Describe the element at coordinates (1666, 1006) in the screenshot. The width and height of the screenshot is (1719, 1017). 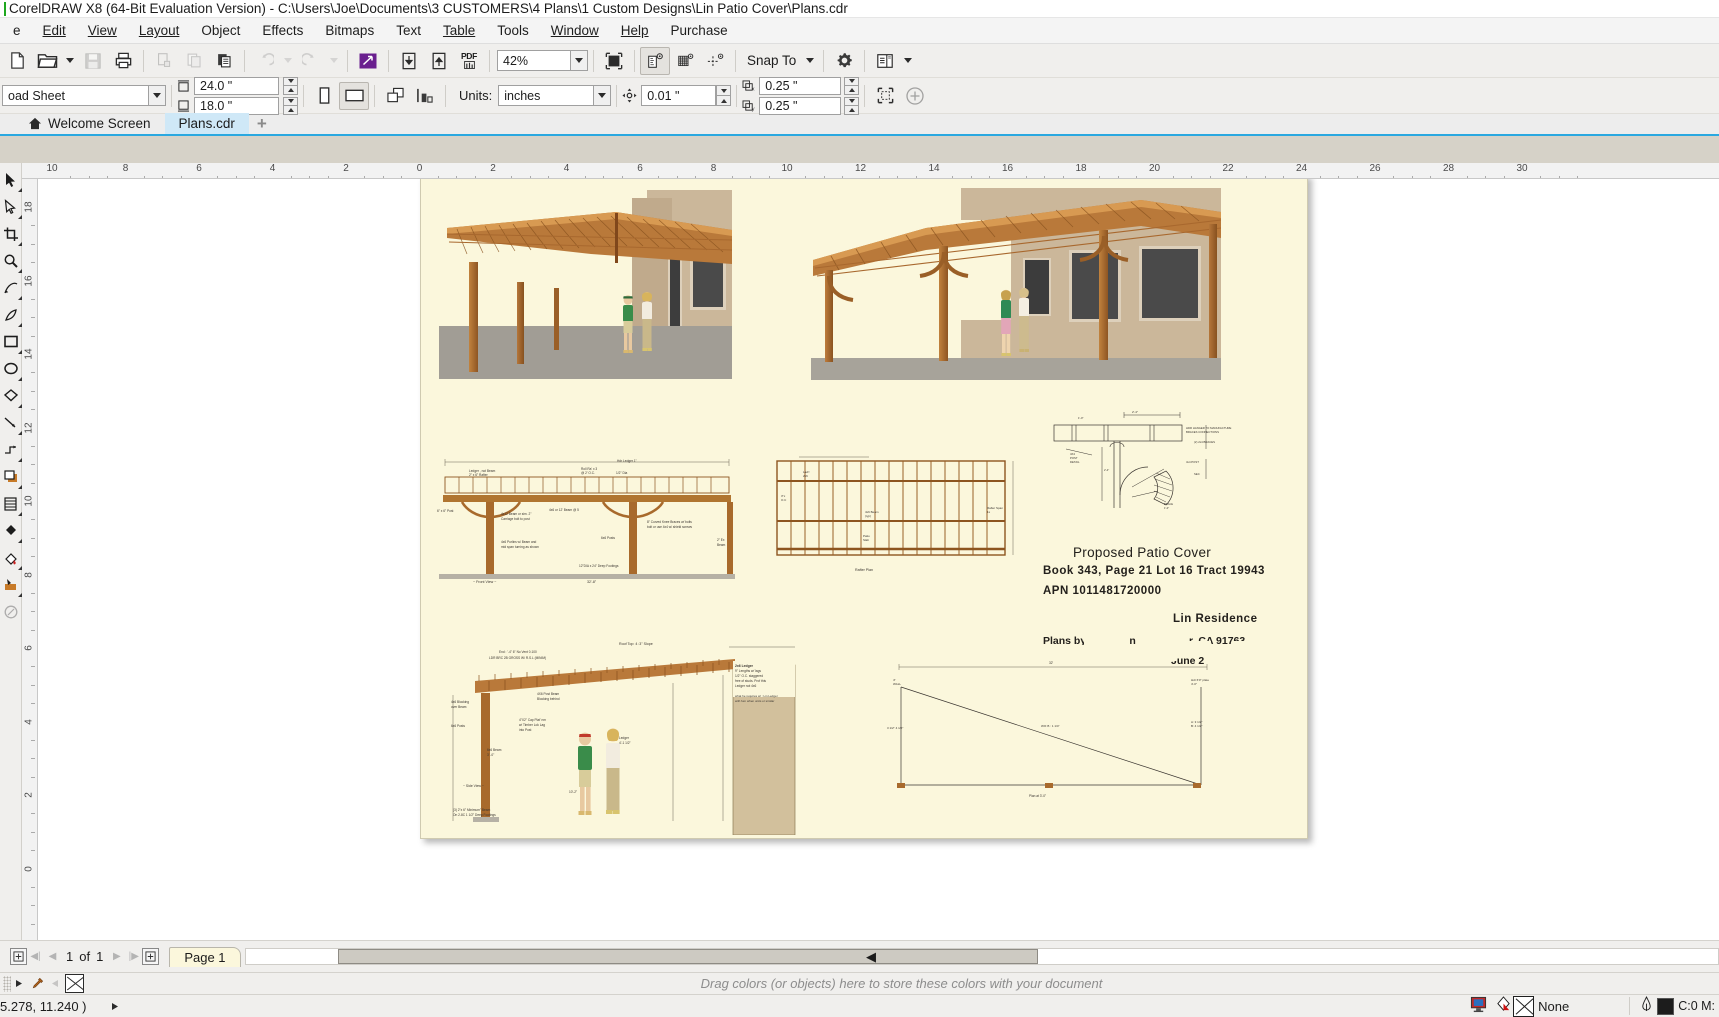
I see `outline-color-swatch` at that location.